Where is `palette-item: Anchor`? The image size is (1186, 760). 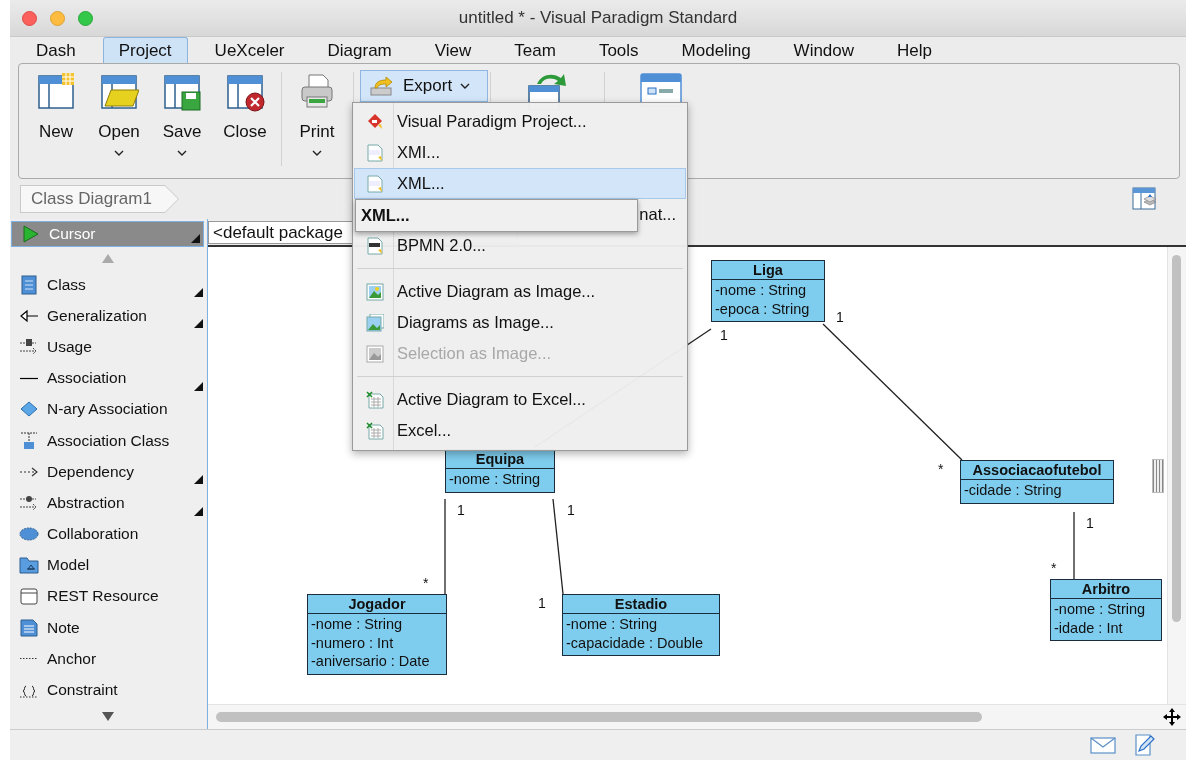
palette-item: Anchor is located at coordinates (108, 659).